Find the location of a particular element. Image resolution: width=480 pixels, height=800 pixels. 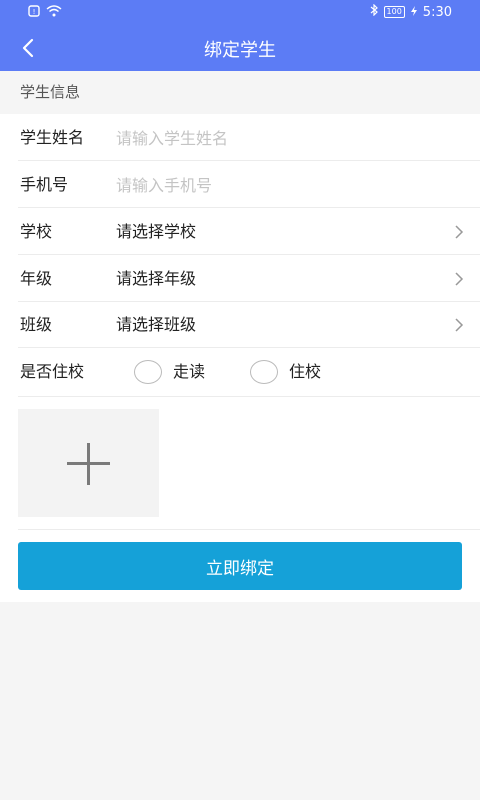

divider is located at coordinates (249, 529).